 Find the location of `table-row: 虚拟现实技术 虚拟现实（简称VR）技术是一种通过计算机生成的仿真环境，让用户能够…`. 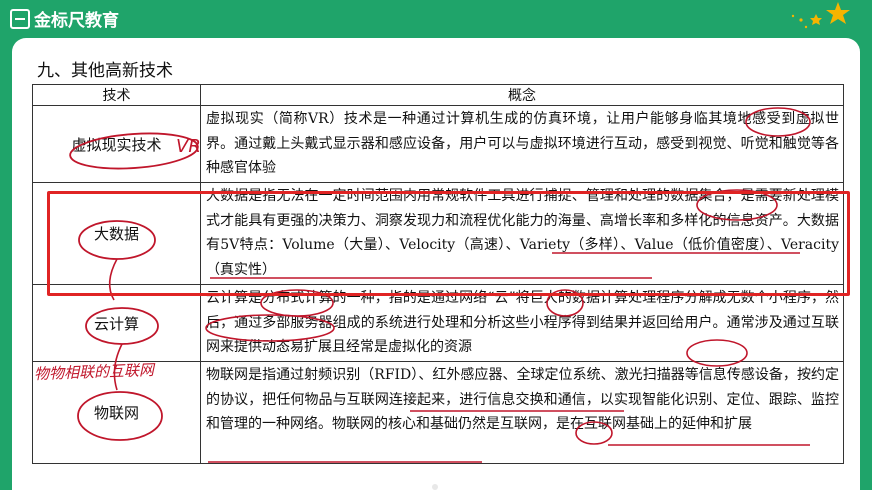

table-row: 虚拟现实技术 虚拟现实（简称VR）技术是一种通过计算机生成的仿真环境，让用户能够… is located at coordinates (438, 144).